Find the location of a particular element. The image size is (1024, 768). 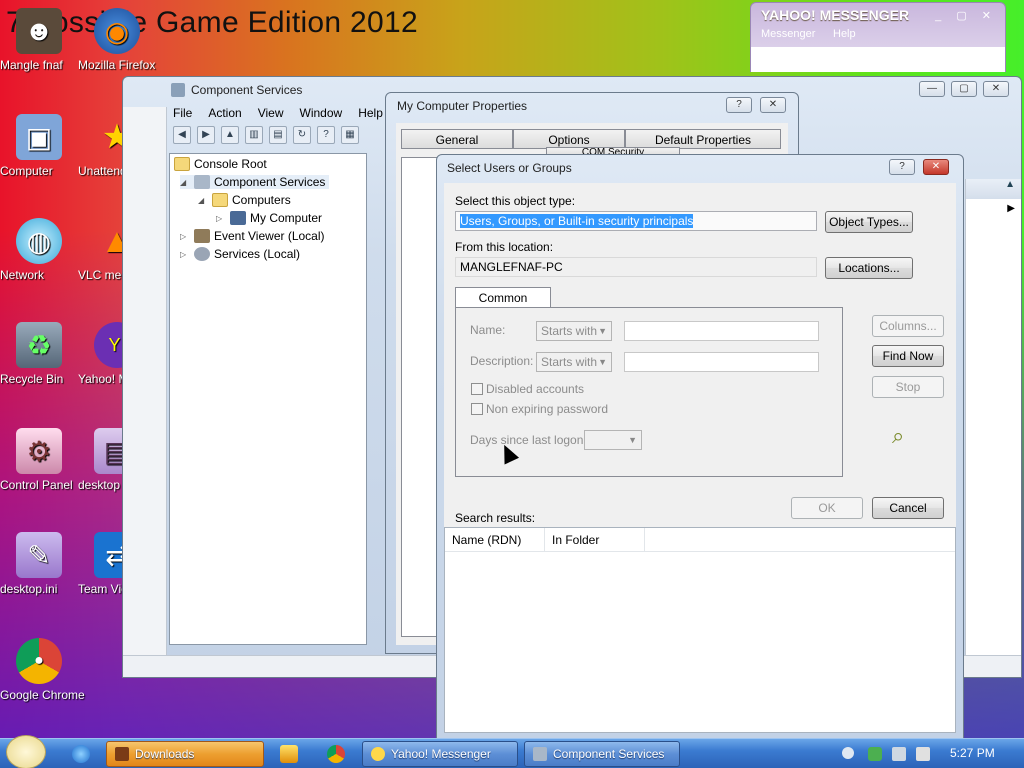

desktop-icon-firefox: ◉ Mozilla Firefox is located at coordinates (117, 40).